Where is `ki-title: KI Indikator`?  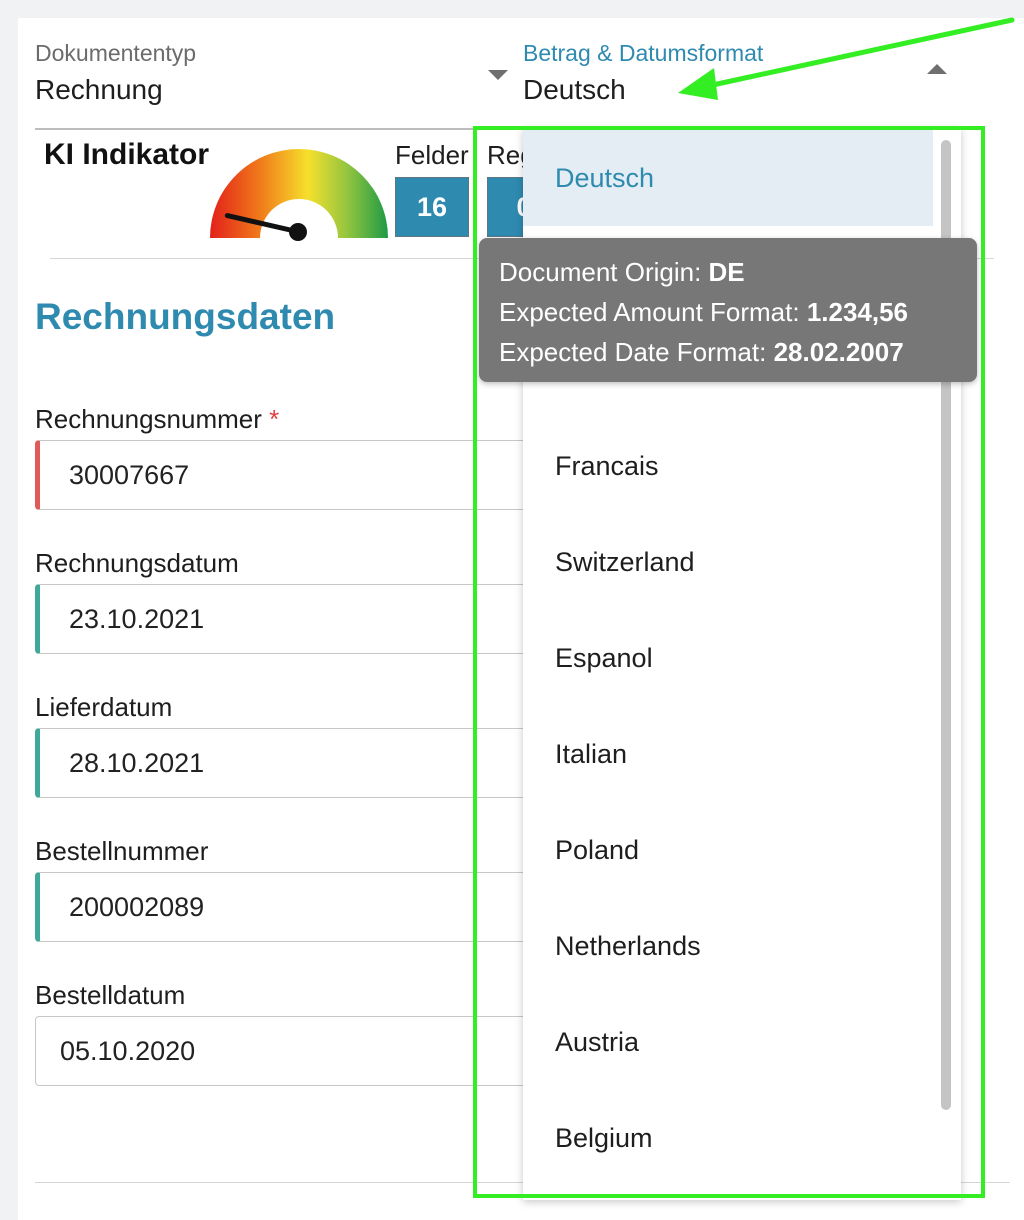
ki-title: KI Indikator is located at coordinates (127, 154).